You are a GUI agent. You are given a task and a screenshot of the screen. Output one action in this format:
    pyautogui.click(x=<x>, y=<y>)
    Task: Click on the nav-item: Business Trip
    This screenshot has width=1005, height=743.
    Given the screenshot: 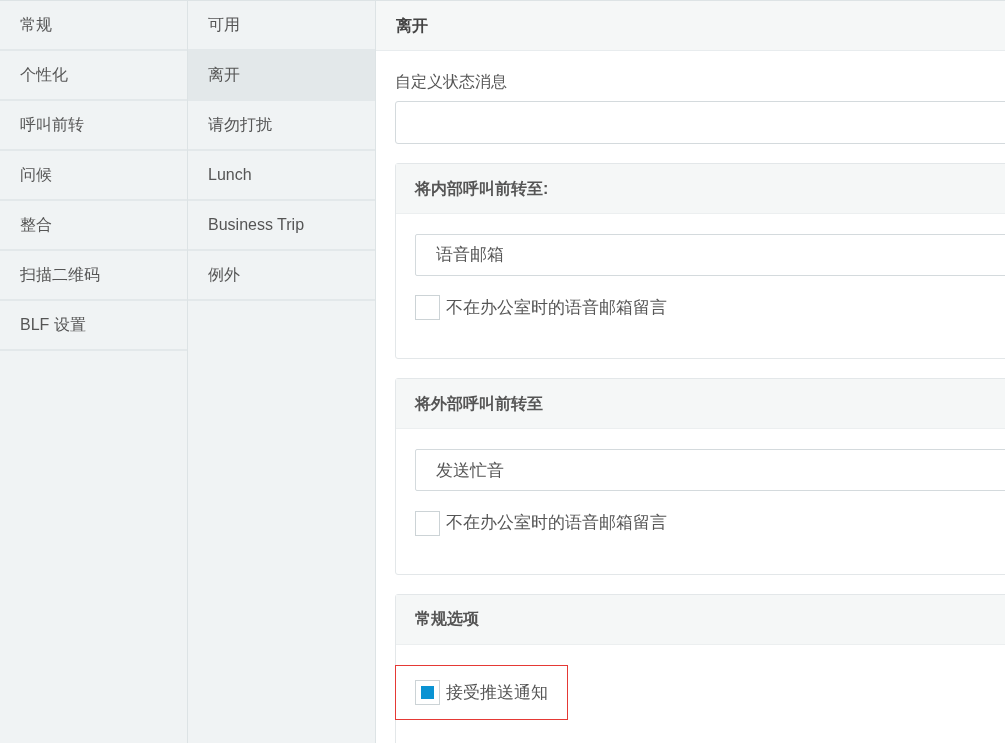 What is the action you would take?
    pyautogui.click(x=281, y=226)
    